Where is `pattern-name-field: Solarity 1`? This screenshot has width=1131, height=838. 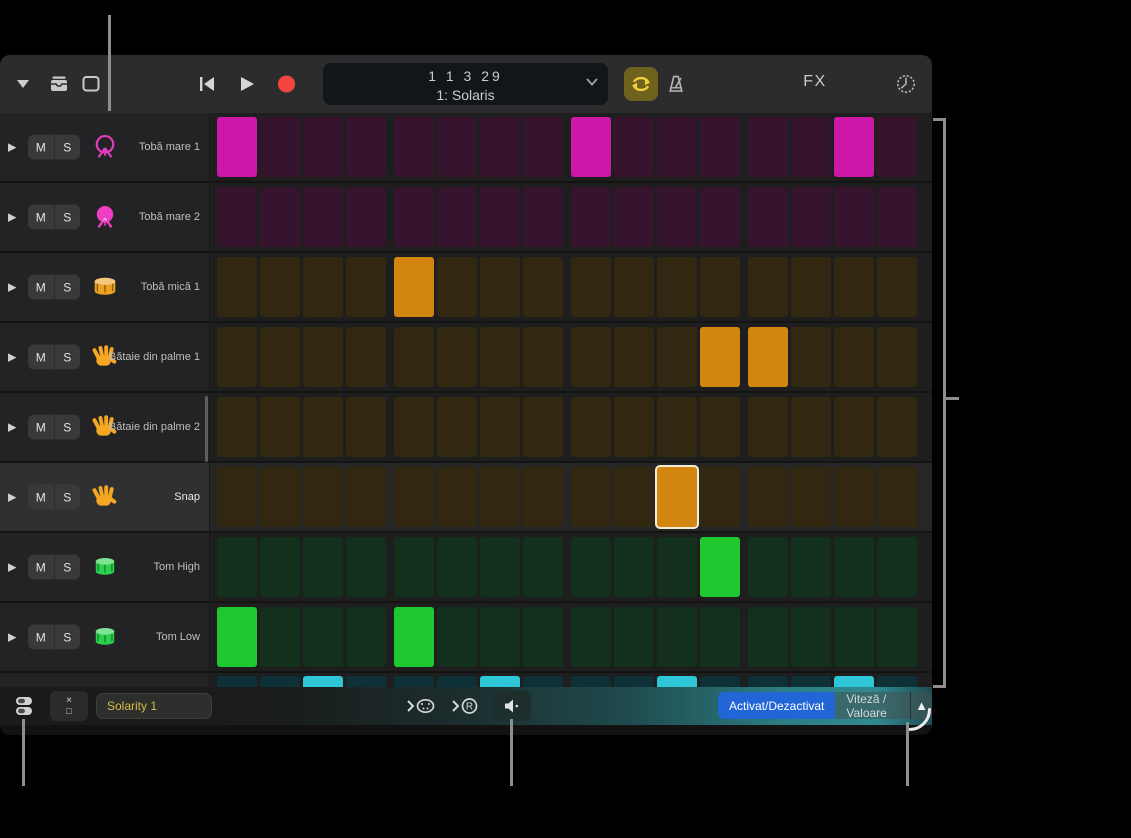
pattern-name-field: Solarity 1 is located at coordinates (154, 706).